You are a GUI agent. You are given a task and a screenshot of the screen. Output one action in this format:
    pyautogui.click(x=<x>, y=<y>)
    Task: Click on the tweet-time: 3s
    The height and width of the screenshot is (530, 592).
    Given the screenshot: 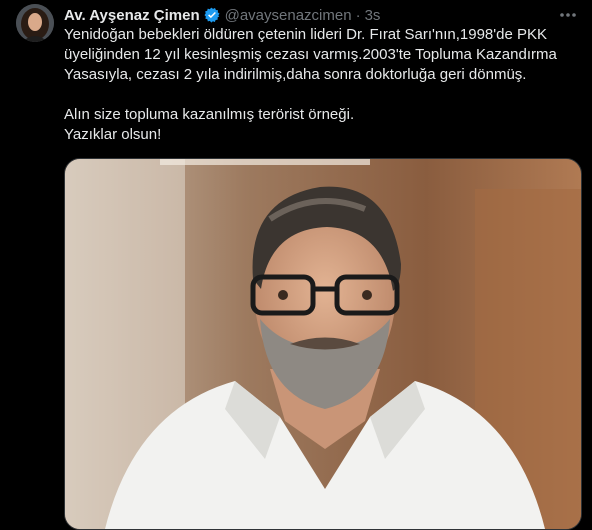 What is the action you would take?
    pyautogui.click(x=373, y=15)
    